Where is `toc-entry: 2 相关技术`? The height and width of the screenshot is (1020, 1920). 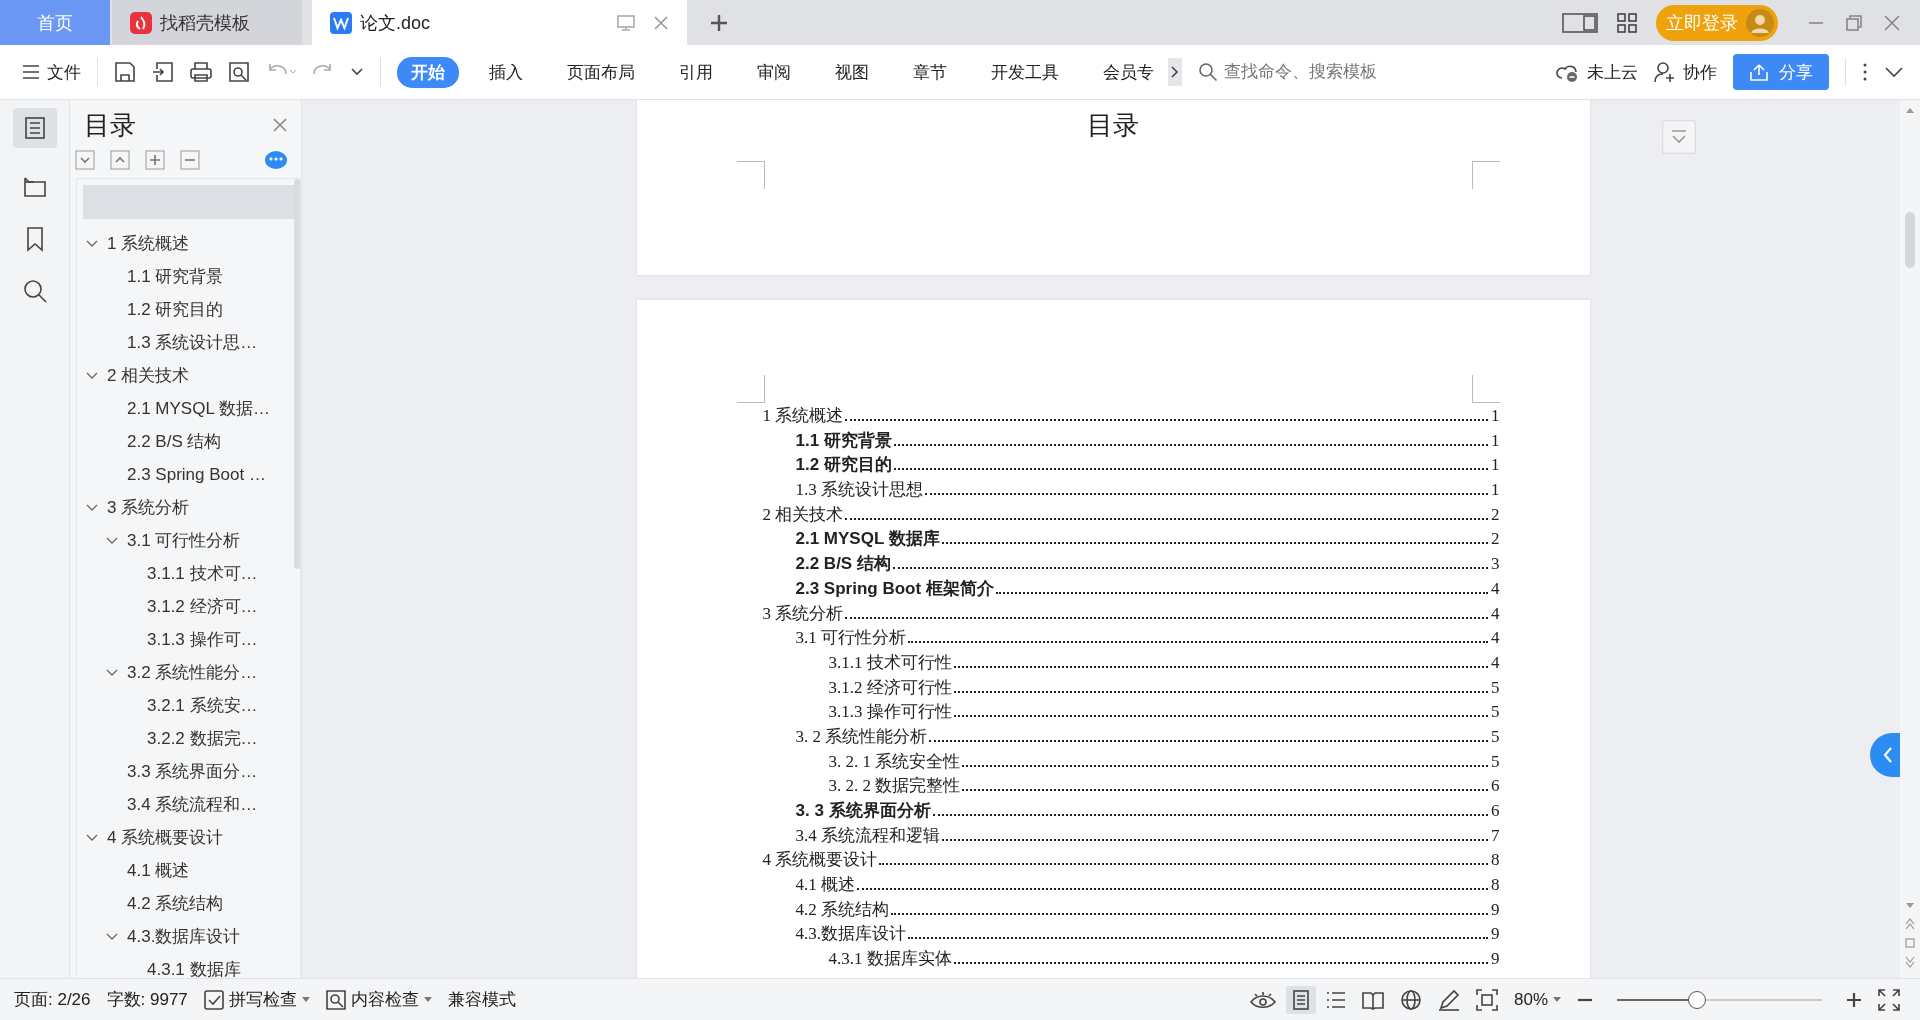
toc-entry: 2 相关技术 is located at coordinates (803, 514).